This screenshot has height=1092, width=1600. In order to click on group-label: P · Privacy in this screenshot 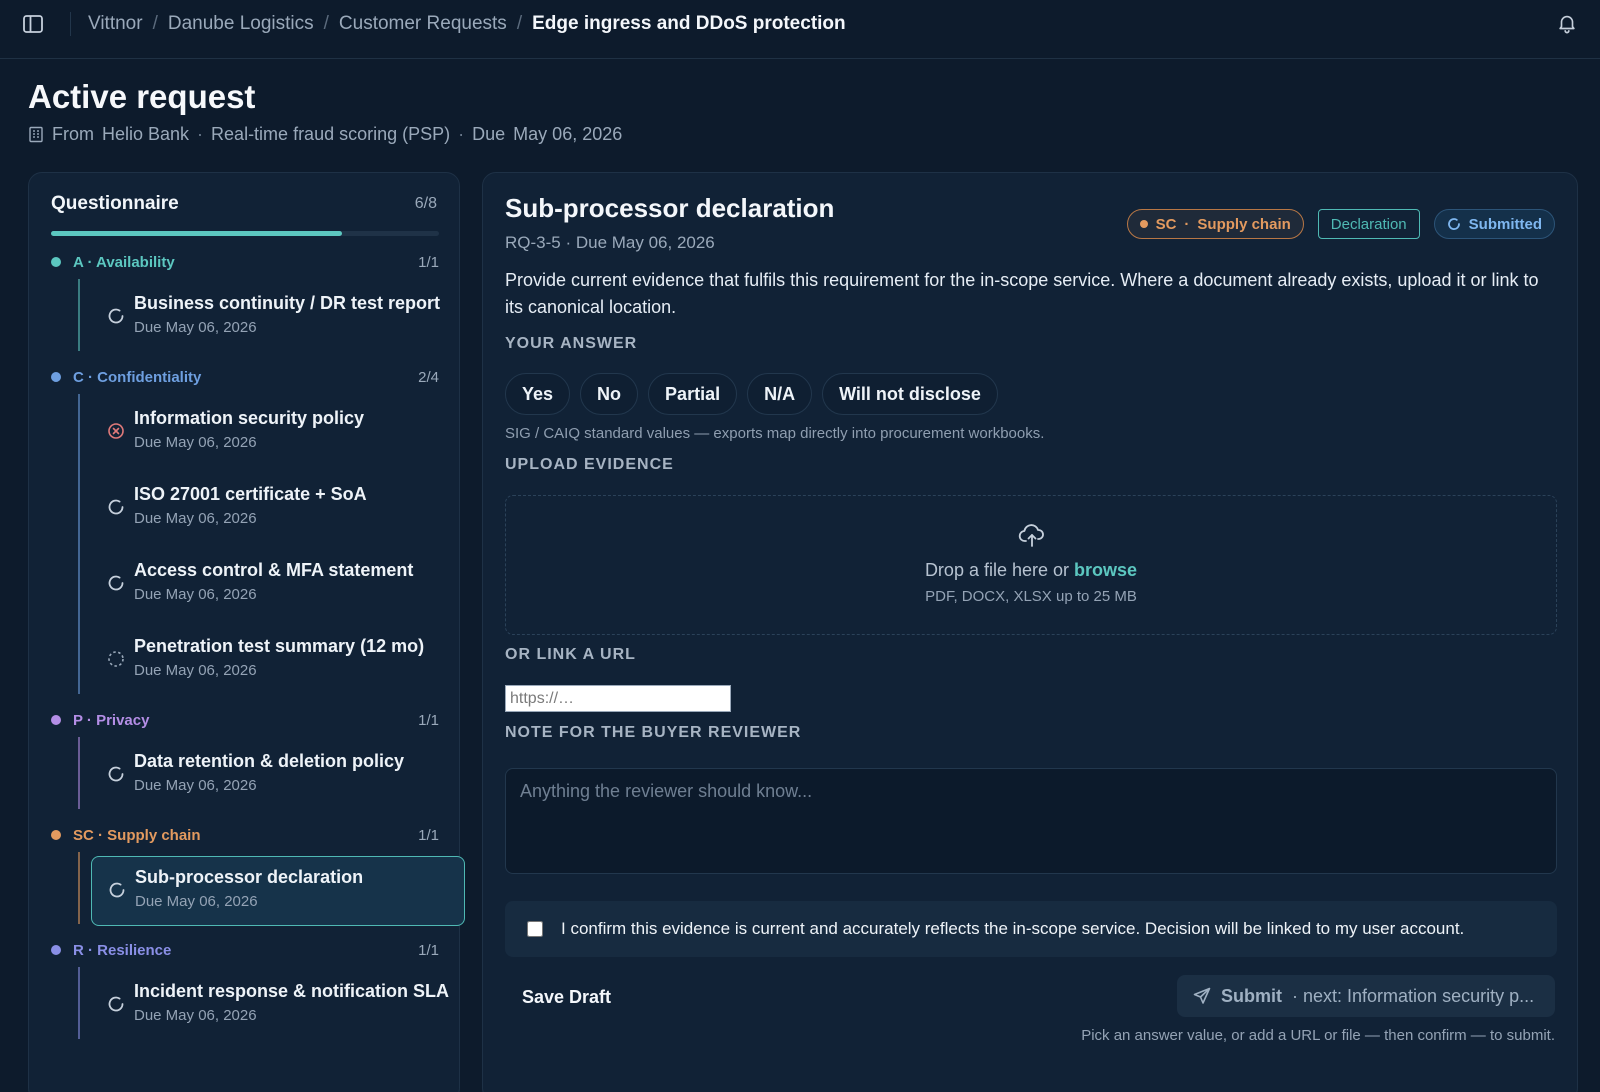, I will do `click(111, 720)`.